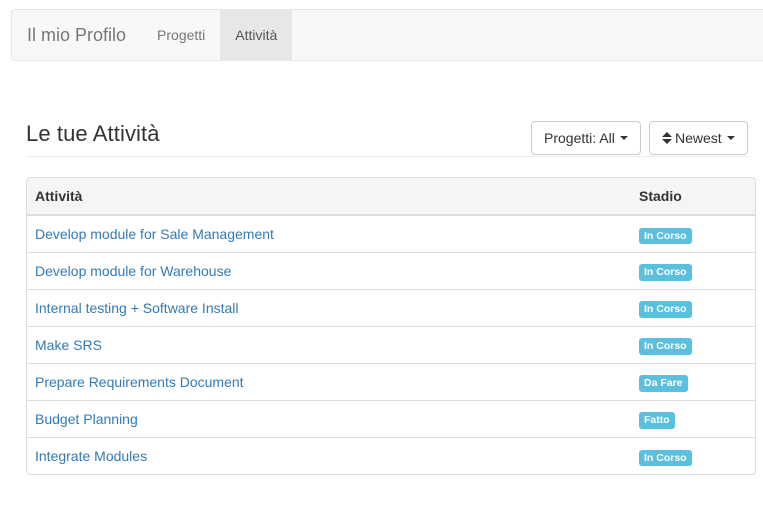  What do you see at coordinates (330, 418) in the screenshot?
I see `task-cell: Budget Planning` at bounding box center [330, 418].